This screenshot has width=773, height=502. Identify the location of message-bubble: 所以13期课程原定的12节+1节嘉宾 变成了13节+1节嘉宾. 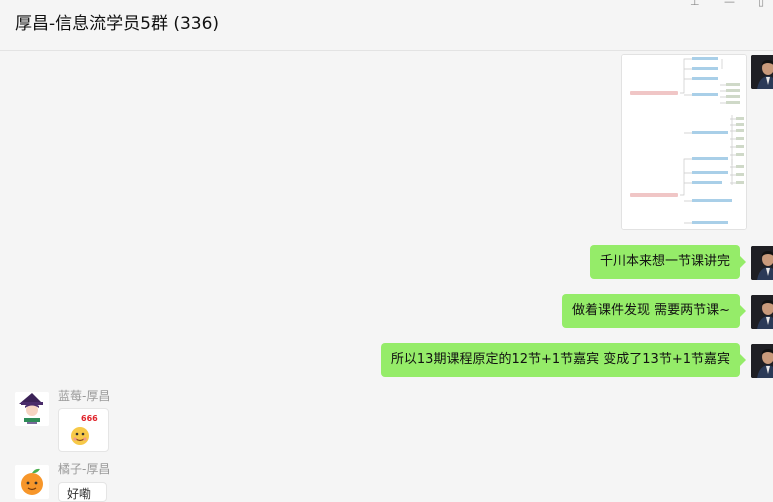
(563, 360).